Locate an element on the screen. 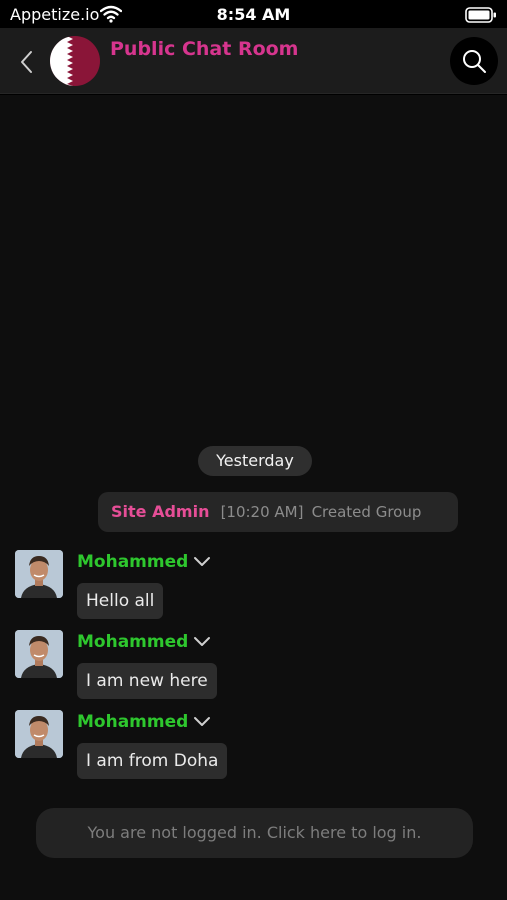  search-icon is located at coordinates (474, 61).